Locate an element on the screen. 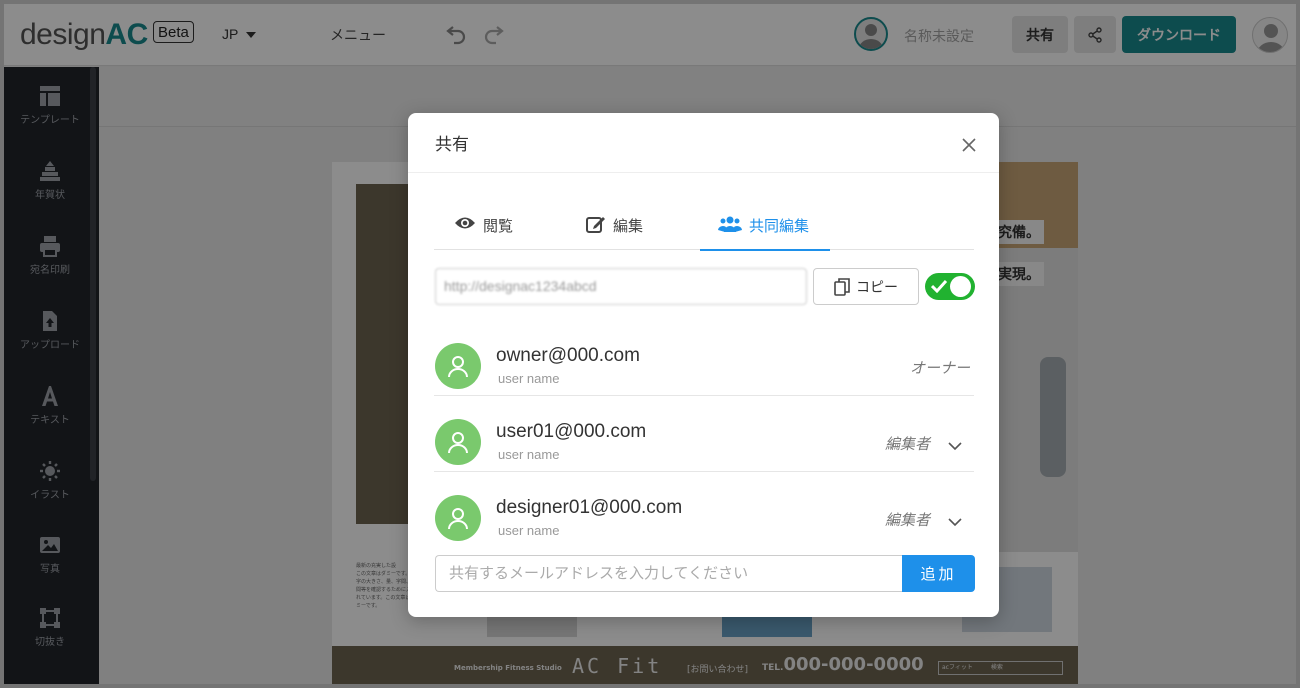  copy-icon is located at coordinates (842, 286).